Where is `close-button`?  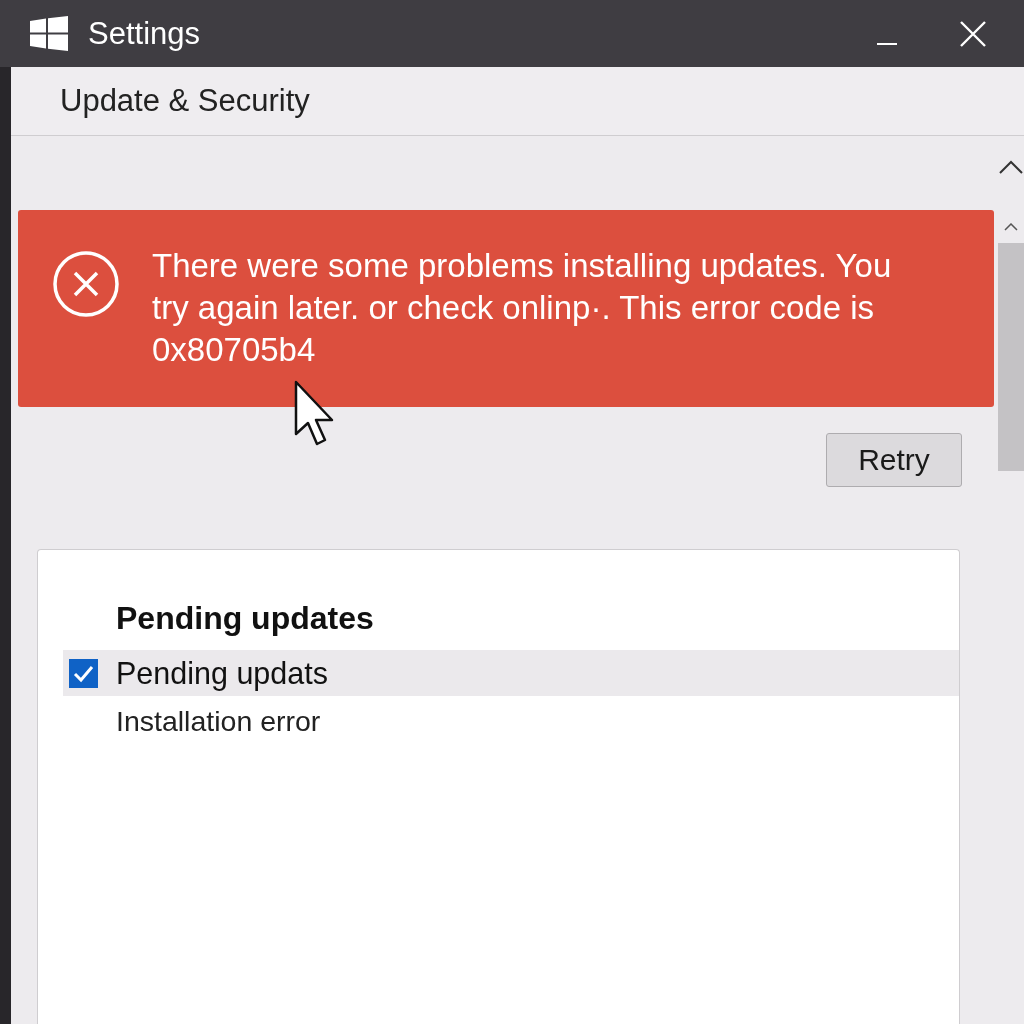 close-button is located at coordinates (973, 33).